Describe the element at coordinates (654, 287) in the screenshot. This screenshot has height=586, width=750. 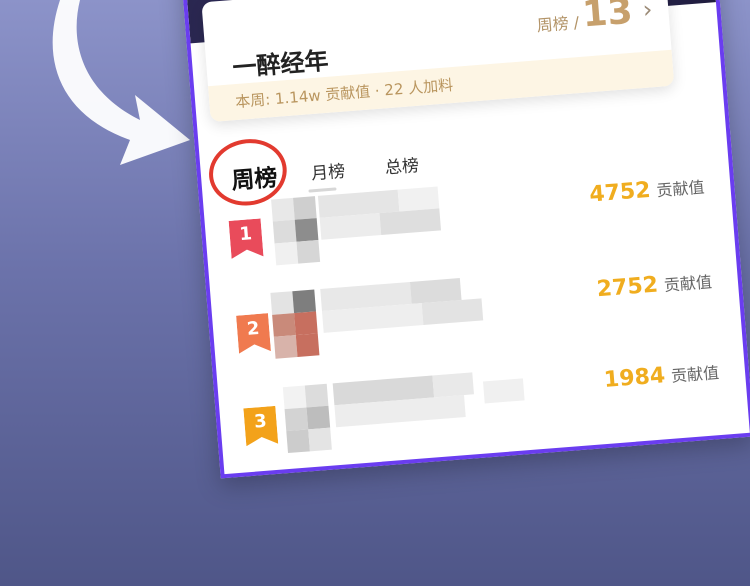
I see `score: 2752 贡献值` at that location.